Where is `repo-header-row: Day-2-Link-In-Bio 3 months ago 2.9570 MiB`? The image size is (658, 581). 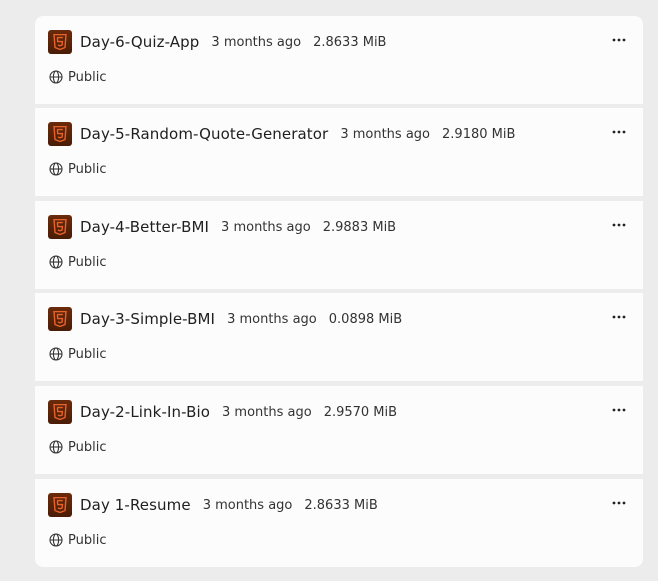 repo-header-row: Day-2-Link-In-Bio 3 months ago 2.9570 MiB is located at coordinates (222, 412).